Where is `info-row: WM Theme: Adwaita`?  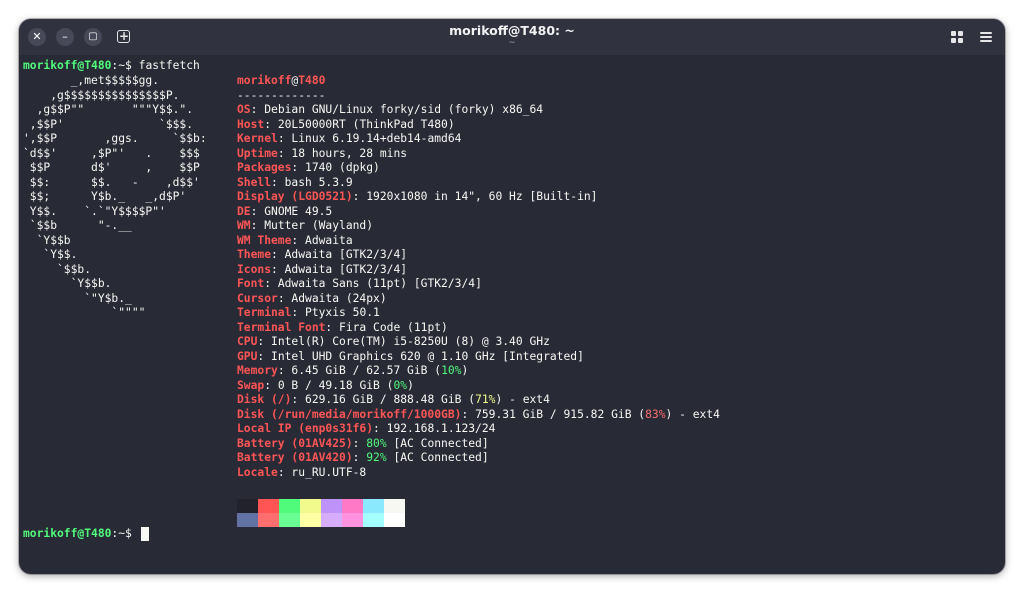 info-row: WM Theme: Adwaita is located at coordinates (295, 240).